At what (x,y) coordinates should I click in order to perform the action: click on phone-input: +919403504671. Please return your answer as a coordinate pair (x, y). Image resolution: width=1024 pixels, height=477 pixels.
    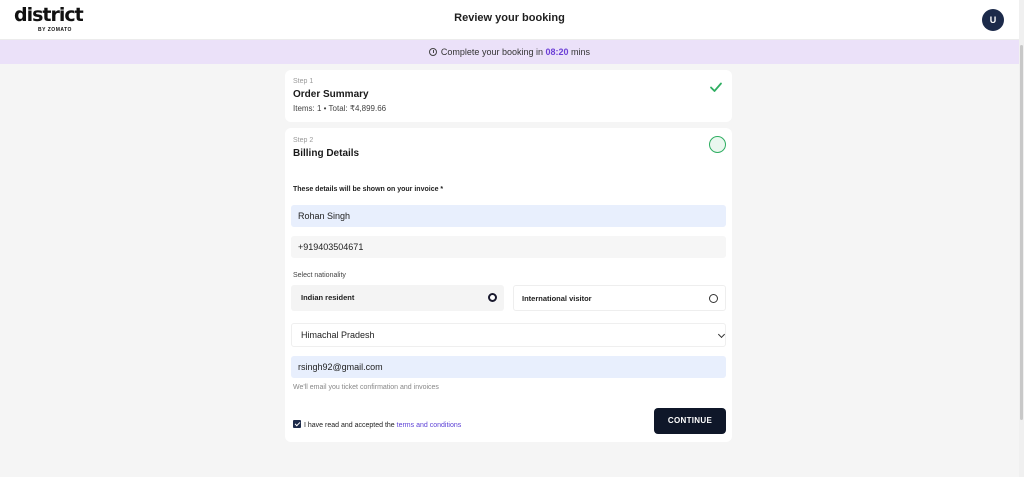
    Looking at the image, I should click on (508, 247).